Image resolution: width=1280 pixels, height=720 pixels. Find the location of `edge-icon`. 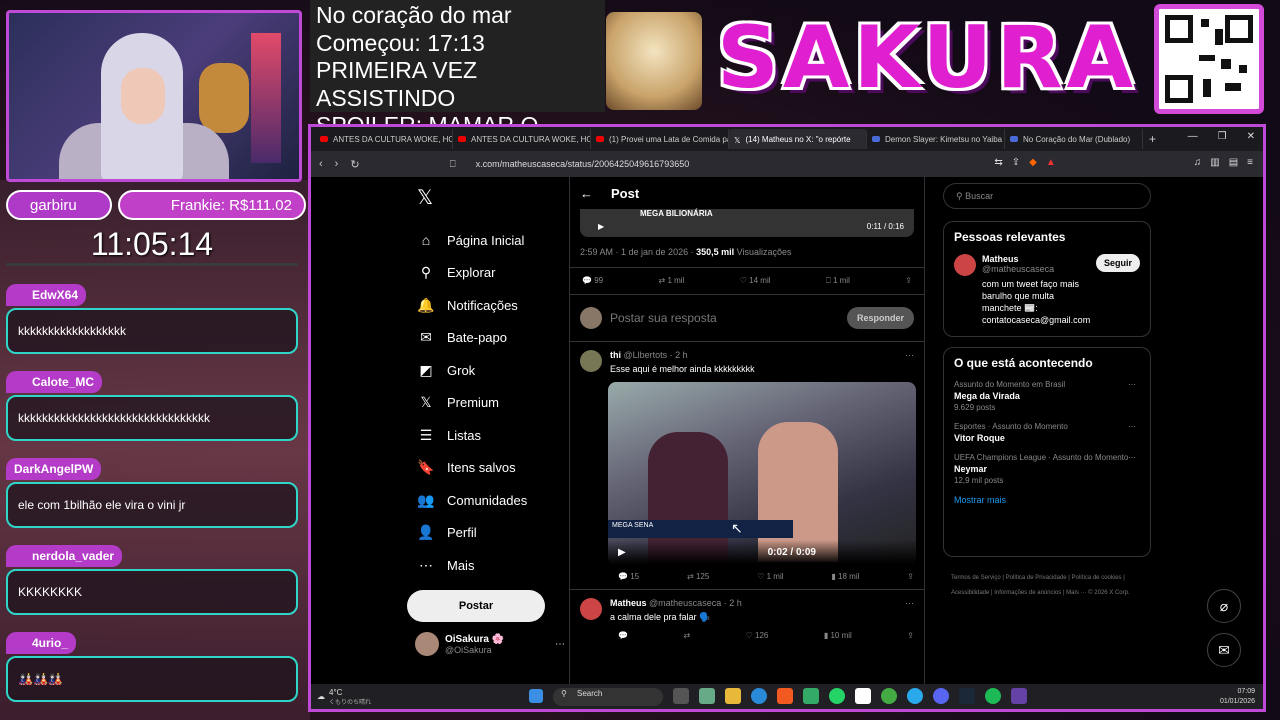

edge-icon is located at coordinates (759, 696).